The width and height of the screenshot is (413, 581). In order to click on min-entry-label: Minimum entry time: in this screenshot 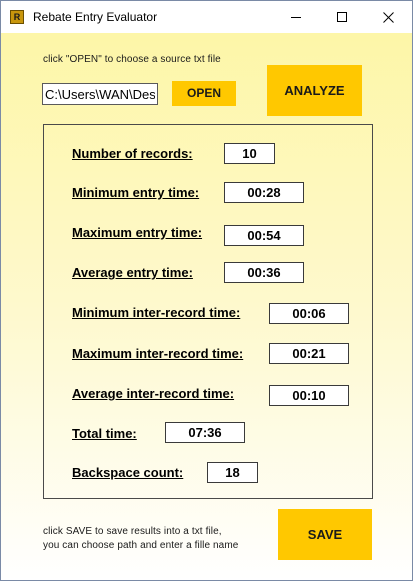, I will do `click(136, 192)`.